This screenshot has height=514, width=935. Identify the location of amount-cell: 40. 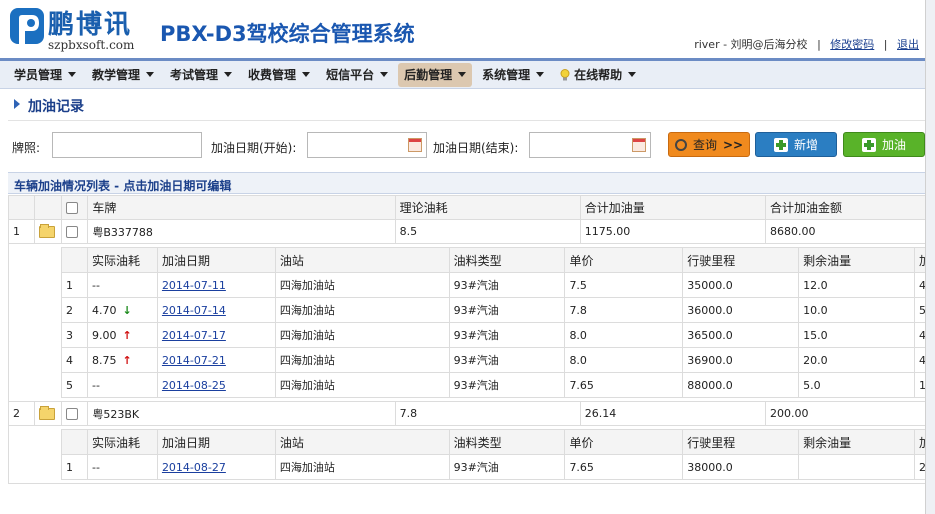
(919, 360).